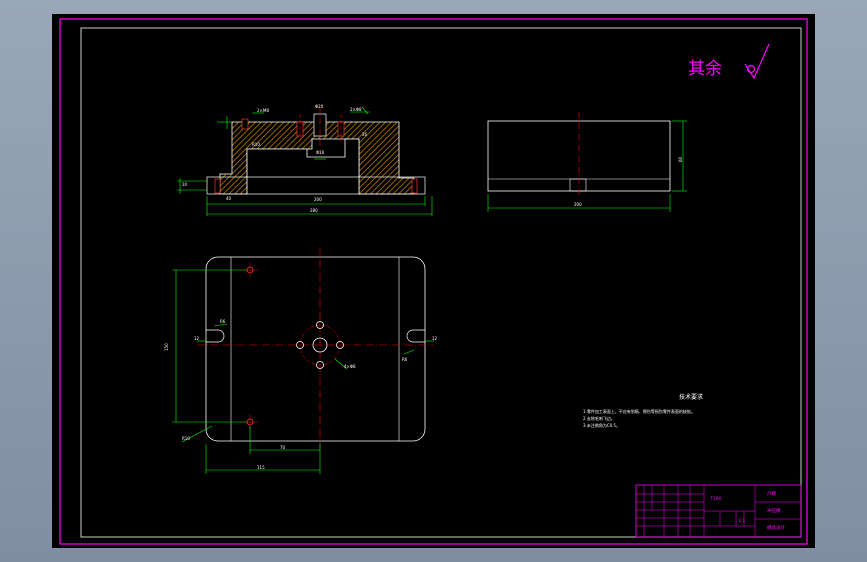  Describe the element at coordinates (680, 159) in the screenshot. I see `svg-text: 60` at that location.